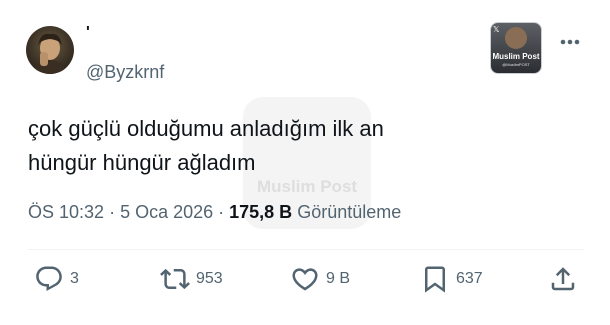  I want to click on watermark-logo-title: Muslim Post, so click(516, 56).